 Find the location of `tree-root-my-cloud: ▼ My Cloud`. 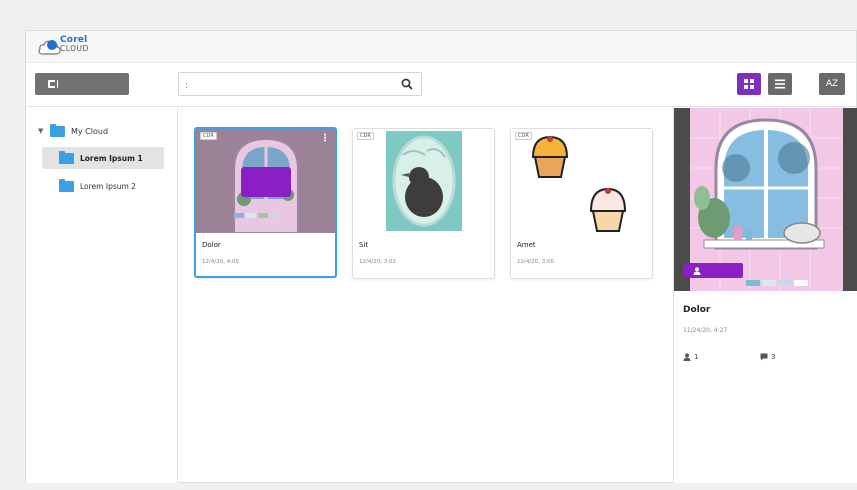

tree-root-my-cloud: ▼ My Cloud is located at coordinates (73, 130).